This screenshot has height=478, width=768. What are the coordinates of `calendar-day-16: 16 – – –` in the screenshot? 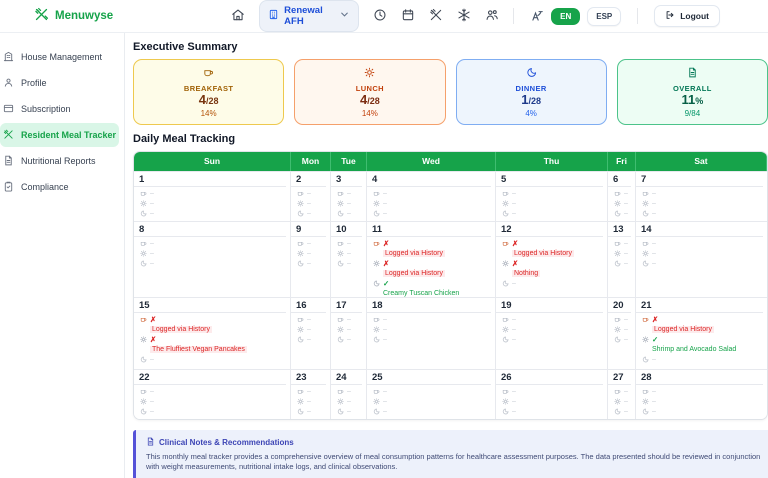 It's located at (311, 332).